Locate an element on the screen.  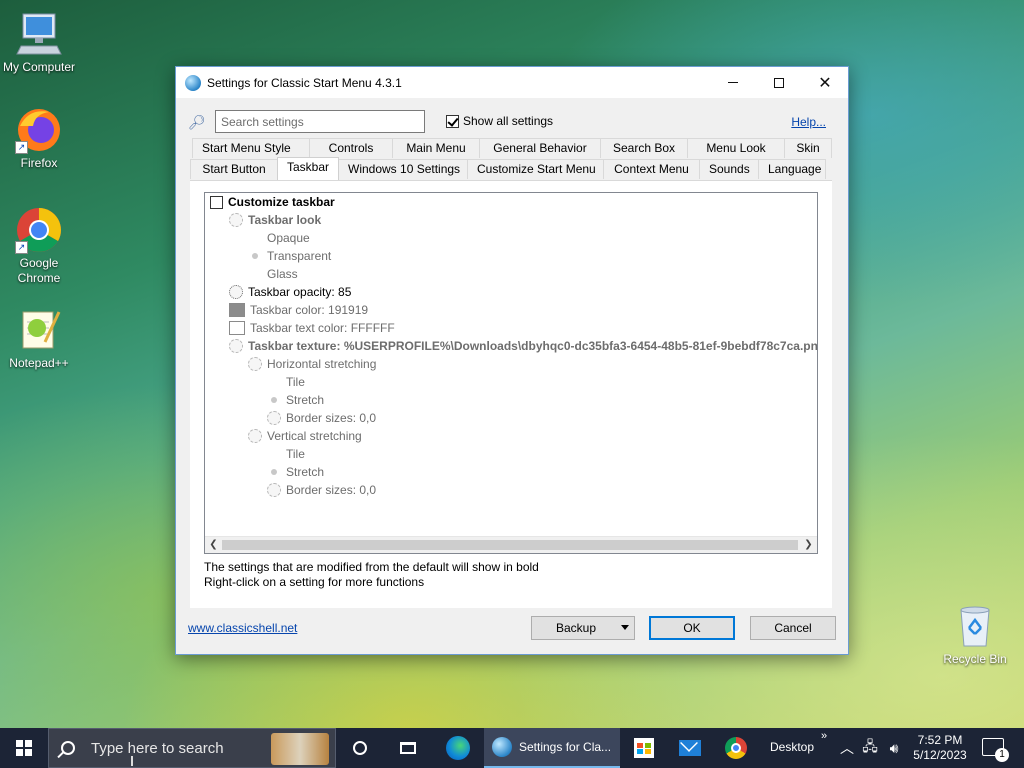
tree-item-horizontal-stretching: Horizontal stretching is located at coordinates (312, 364).